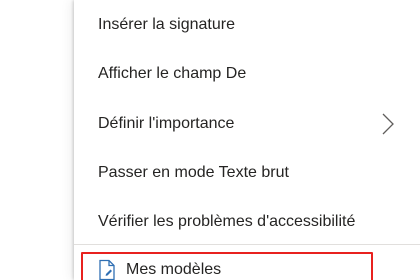  Describe the element at coordinates (247, 25) in the screenshot. I see `menu-item-insert-signature: Insérer la signature` at that location.